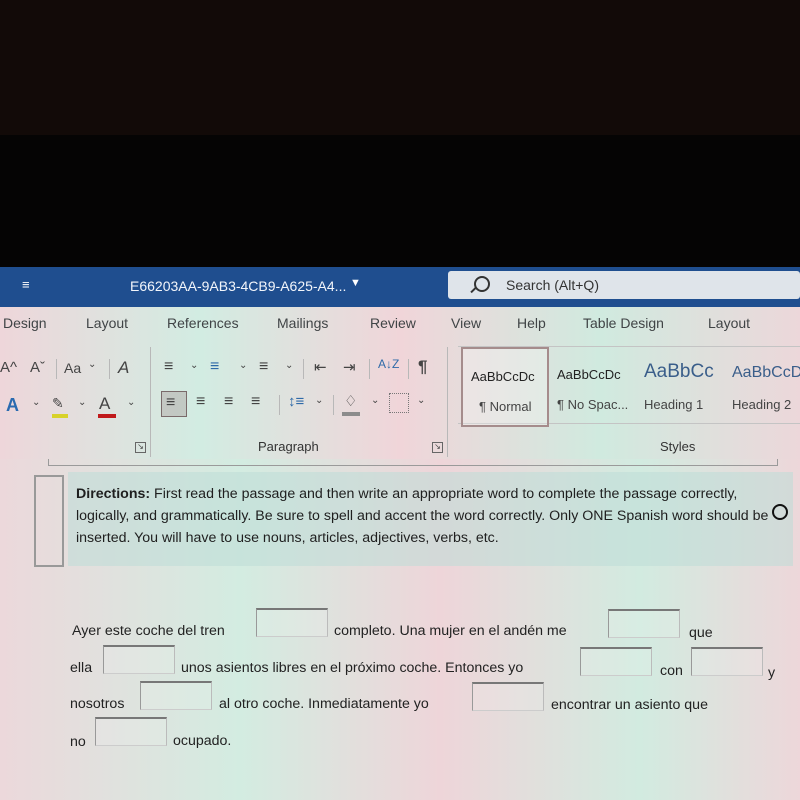 This screenshot has height=800, width=800. Describe the element at coordinates (228, 402) in the screenshot. I see `align-right-icon: ≡` at that location.